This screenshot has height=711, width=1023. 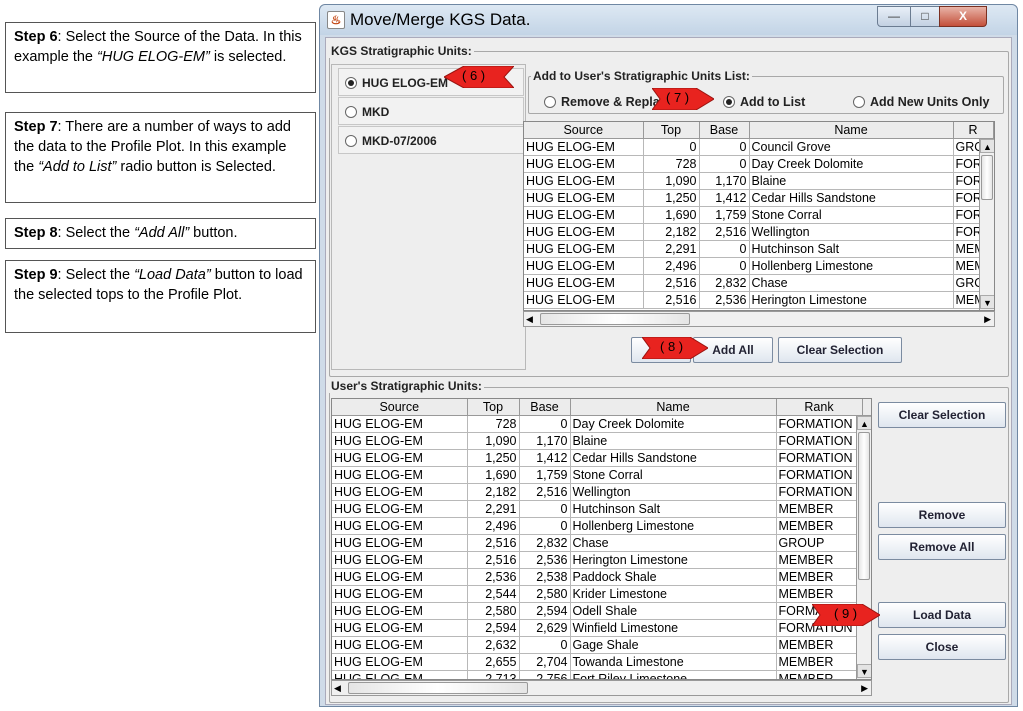 What do you see at coordinates (759, 232) in the screenshot?
I see `table-row: HUG ELOG-EM 2,182 2,516 Wellington FORM` at bounding box center [759, 232].